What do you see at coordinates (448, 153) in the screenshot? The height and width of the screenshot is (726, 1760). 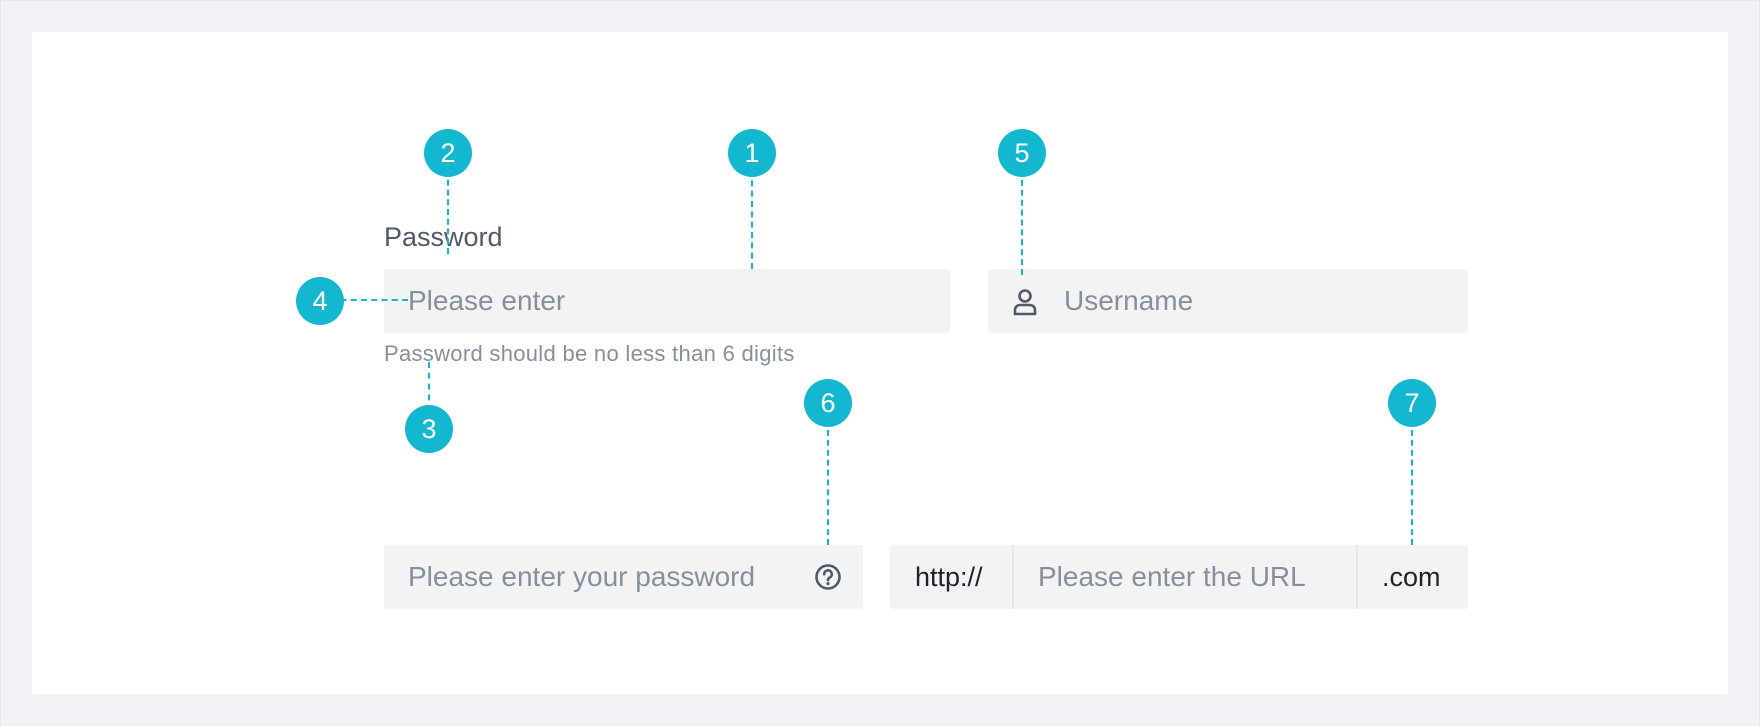 I see `callout-2-badge: 2` at bounding box center [448, 153].